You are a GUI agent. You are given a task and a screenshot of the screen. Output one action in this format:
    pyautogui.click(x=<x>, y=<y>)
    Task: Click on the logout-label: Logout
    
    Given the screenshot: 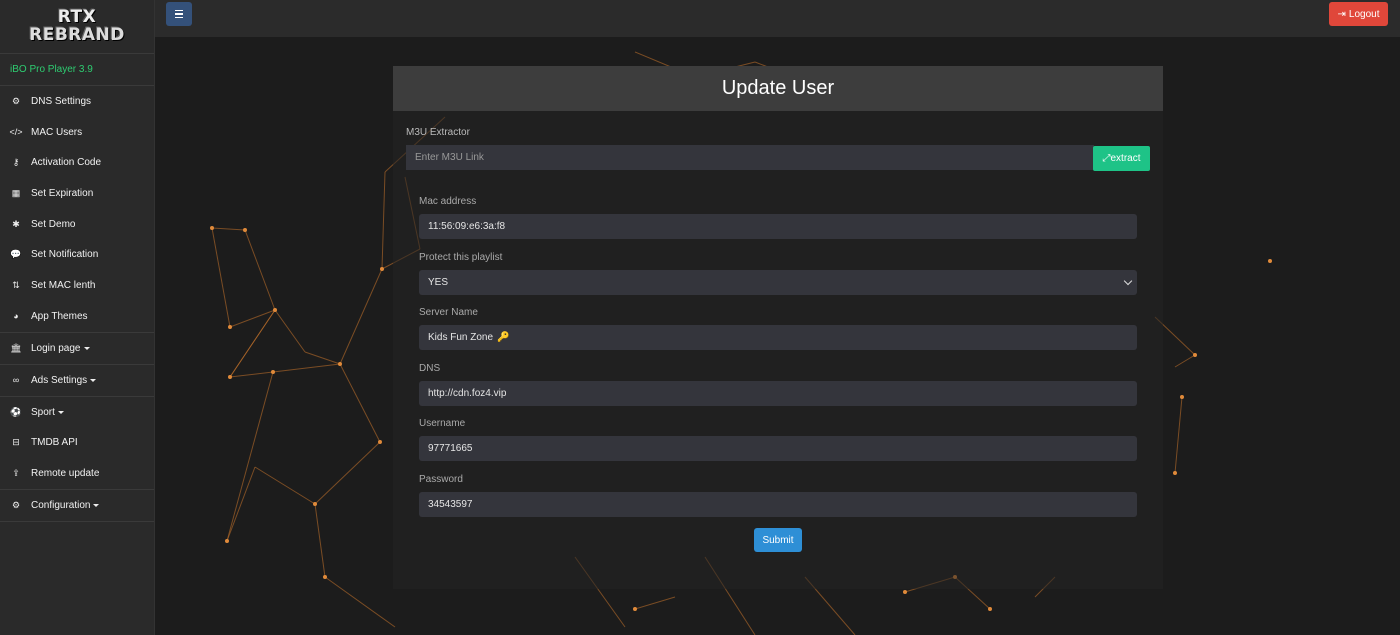 What is the action you would take?
    pyautogui.click(x=1364, y=14)
    